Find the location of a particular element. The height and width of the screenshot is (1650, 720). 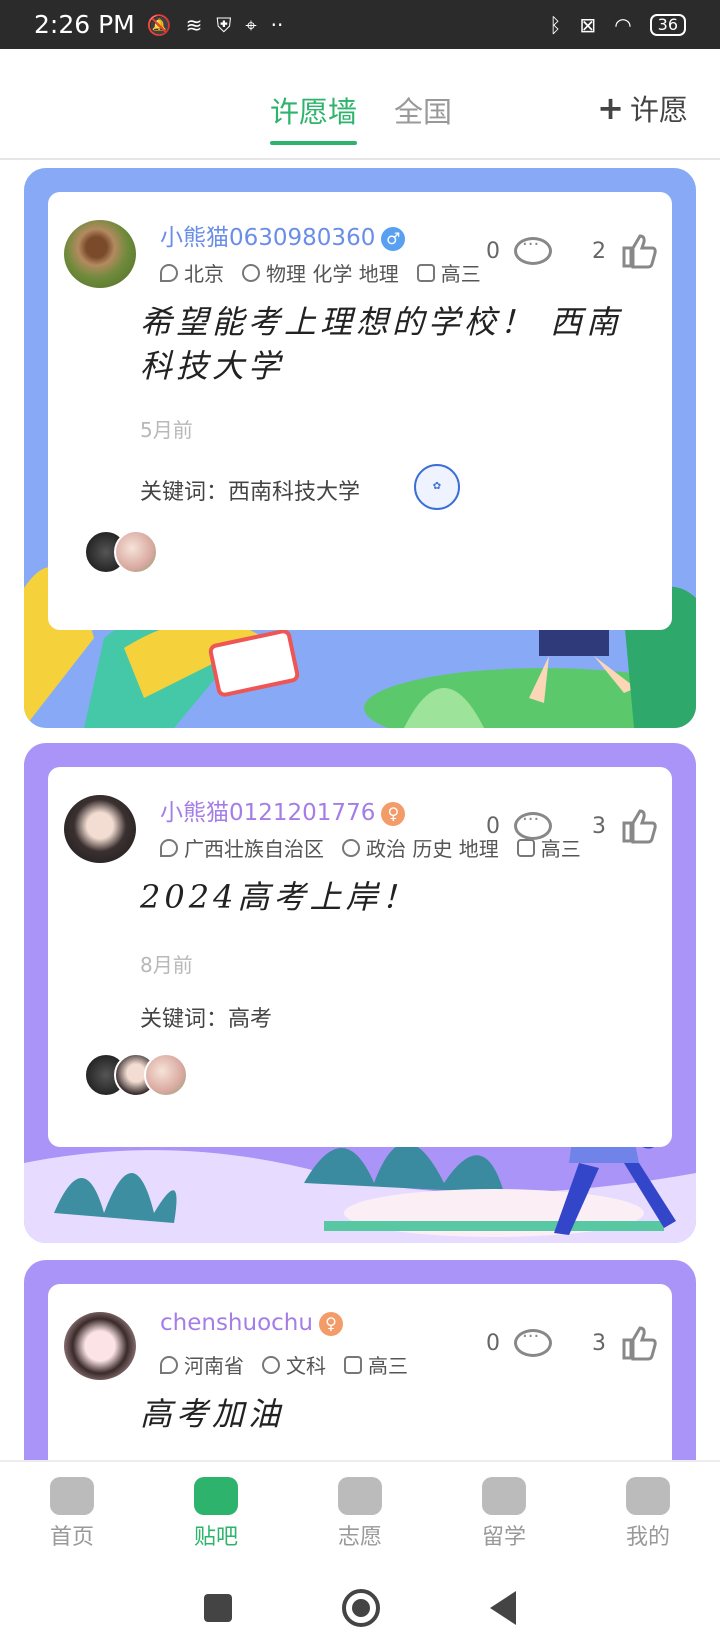

tab-study-abroad: 留学 is located at coordinates (504, 1514).